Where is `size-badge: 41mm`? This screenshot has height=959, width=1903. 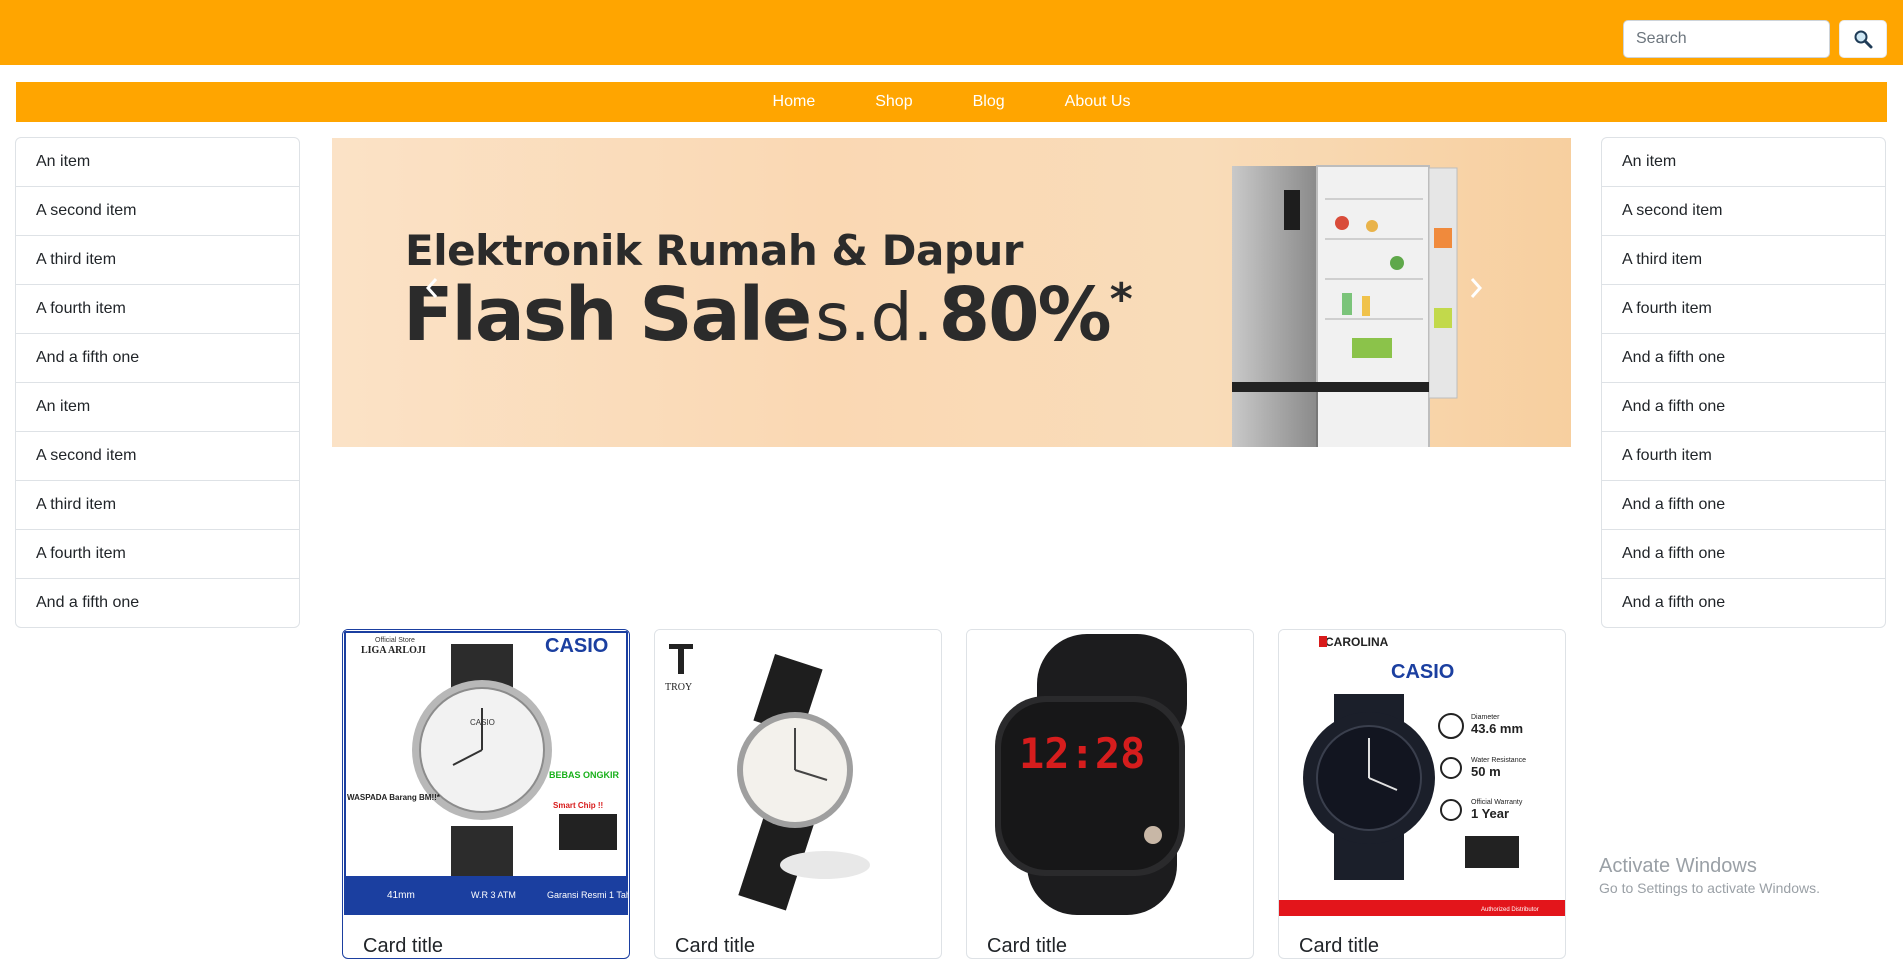
size-badge: 41mm is located at coordinates (401, 895).